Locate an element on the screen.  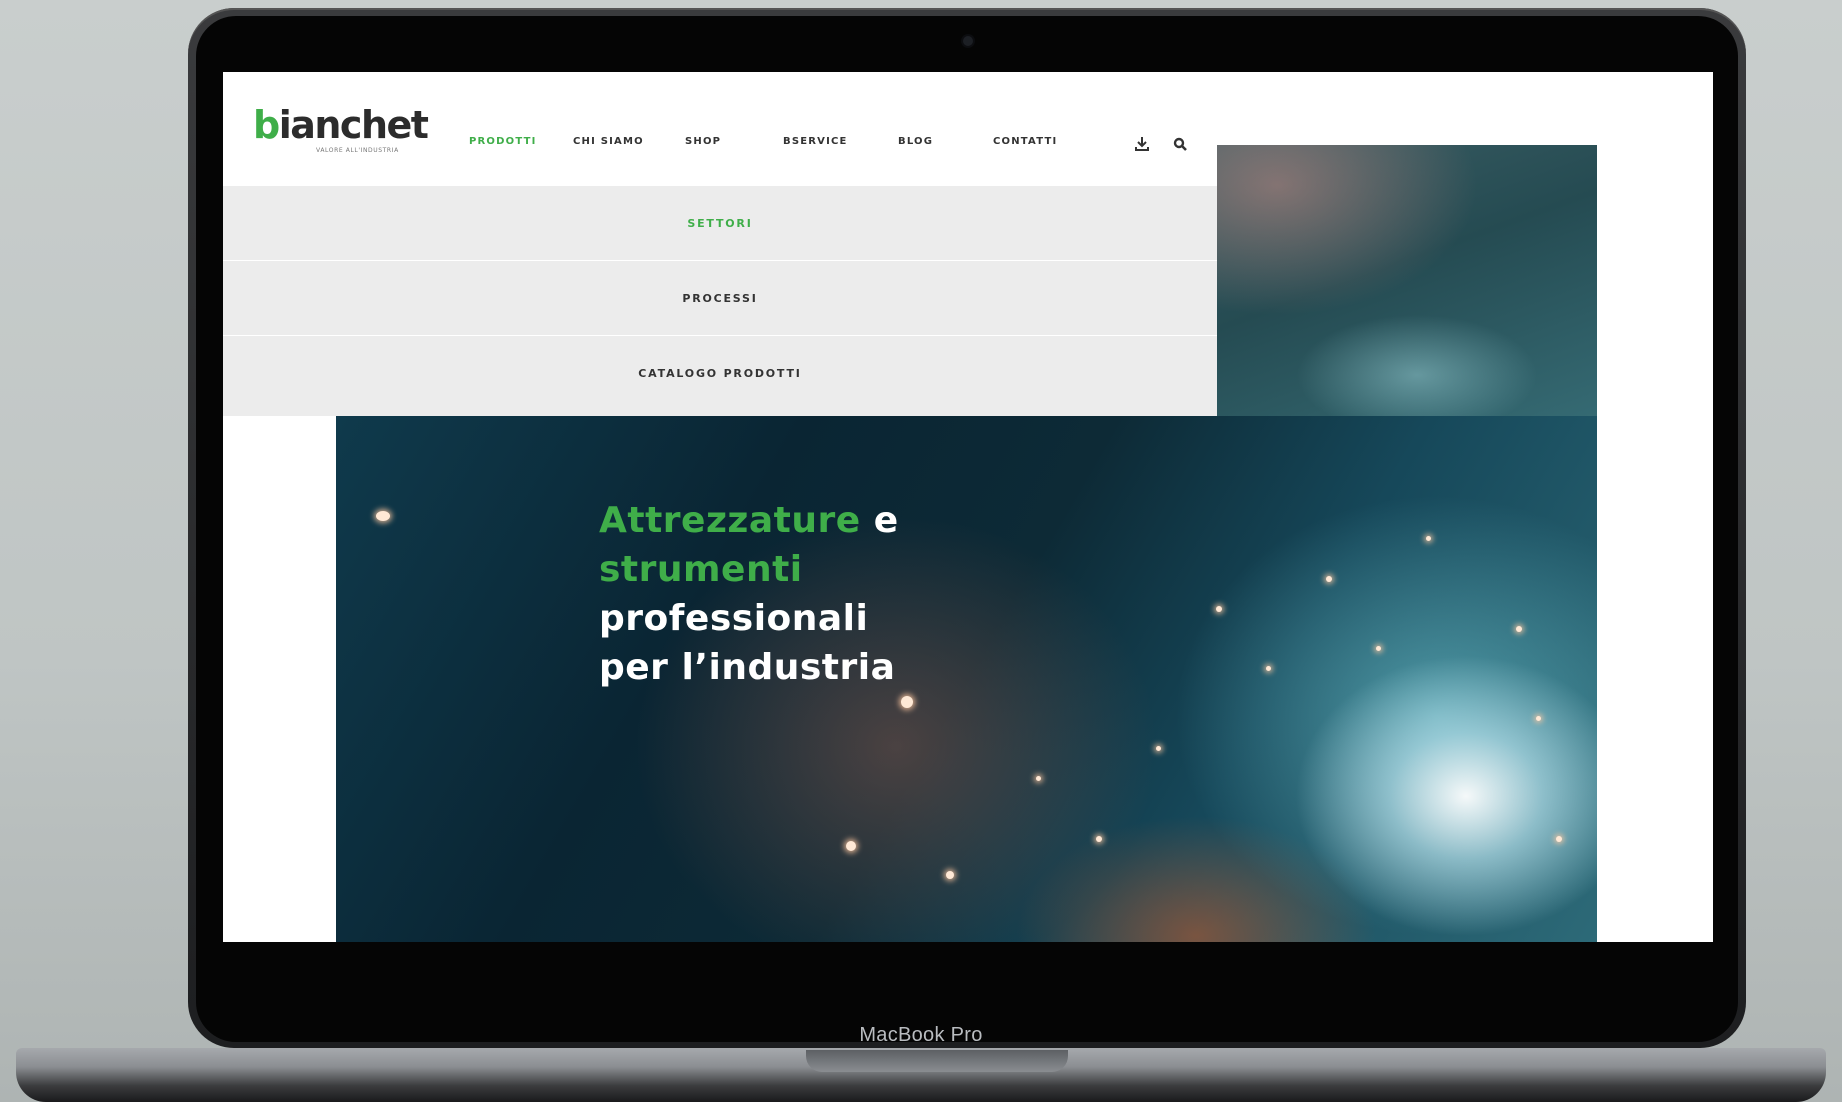
nav-bservice: BSERVICE is located at coordinates (815, 141).